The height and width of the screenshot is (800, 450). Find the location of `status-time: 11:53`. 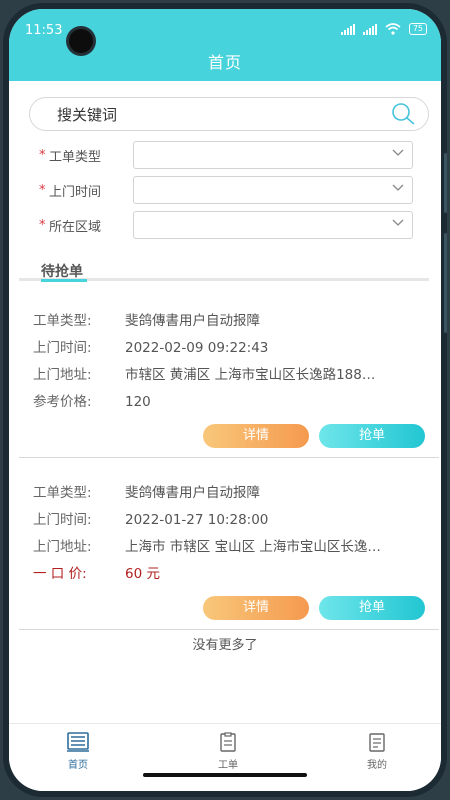

status-time: 11:53 is located at coordinates (44, 30).